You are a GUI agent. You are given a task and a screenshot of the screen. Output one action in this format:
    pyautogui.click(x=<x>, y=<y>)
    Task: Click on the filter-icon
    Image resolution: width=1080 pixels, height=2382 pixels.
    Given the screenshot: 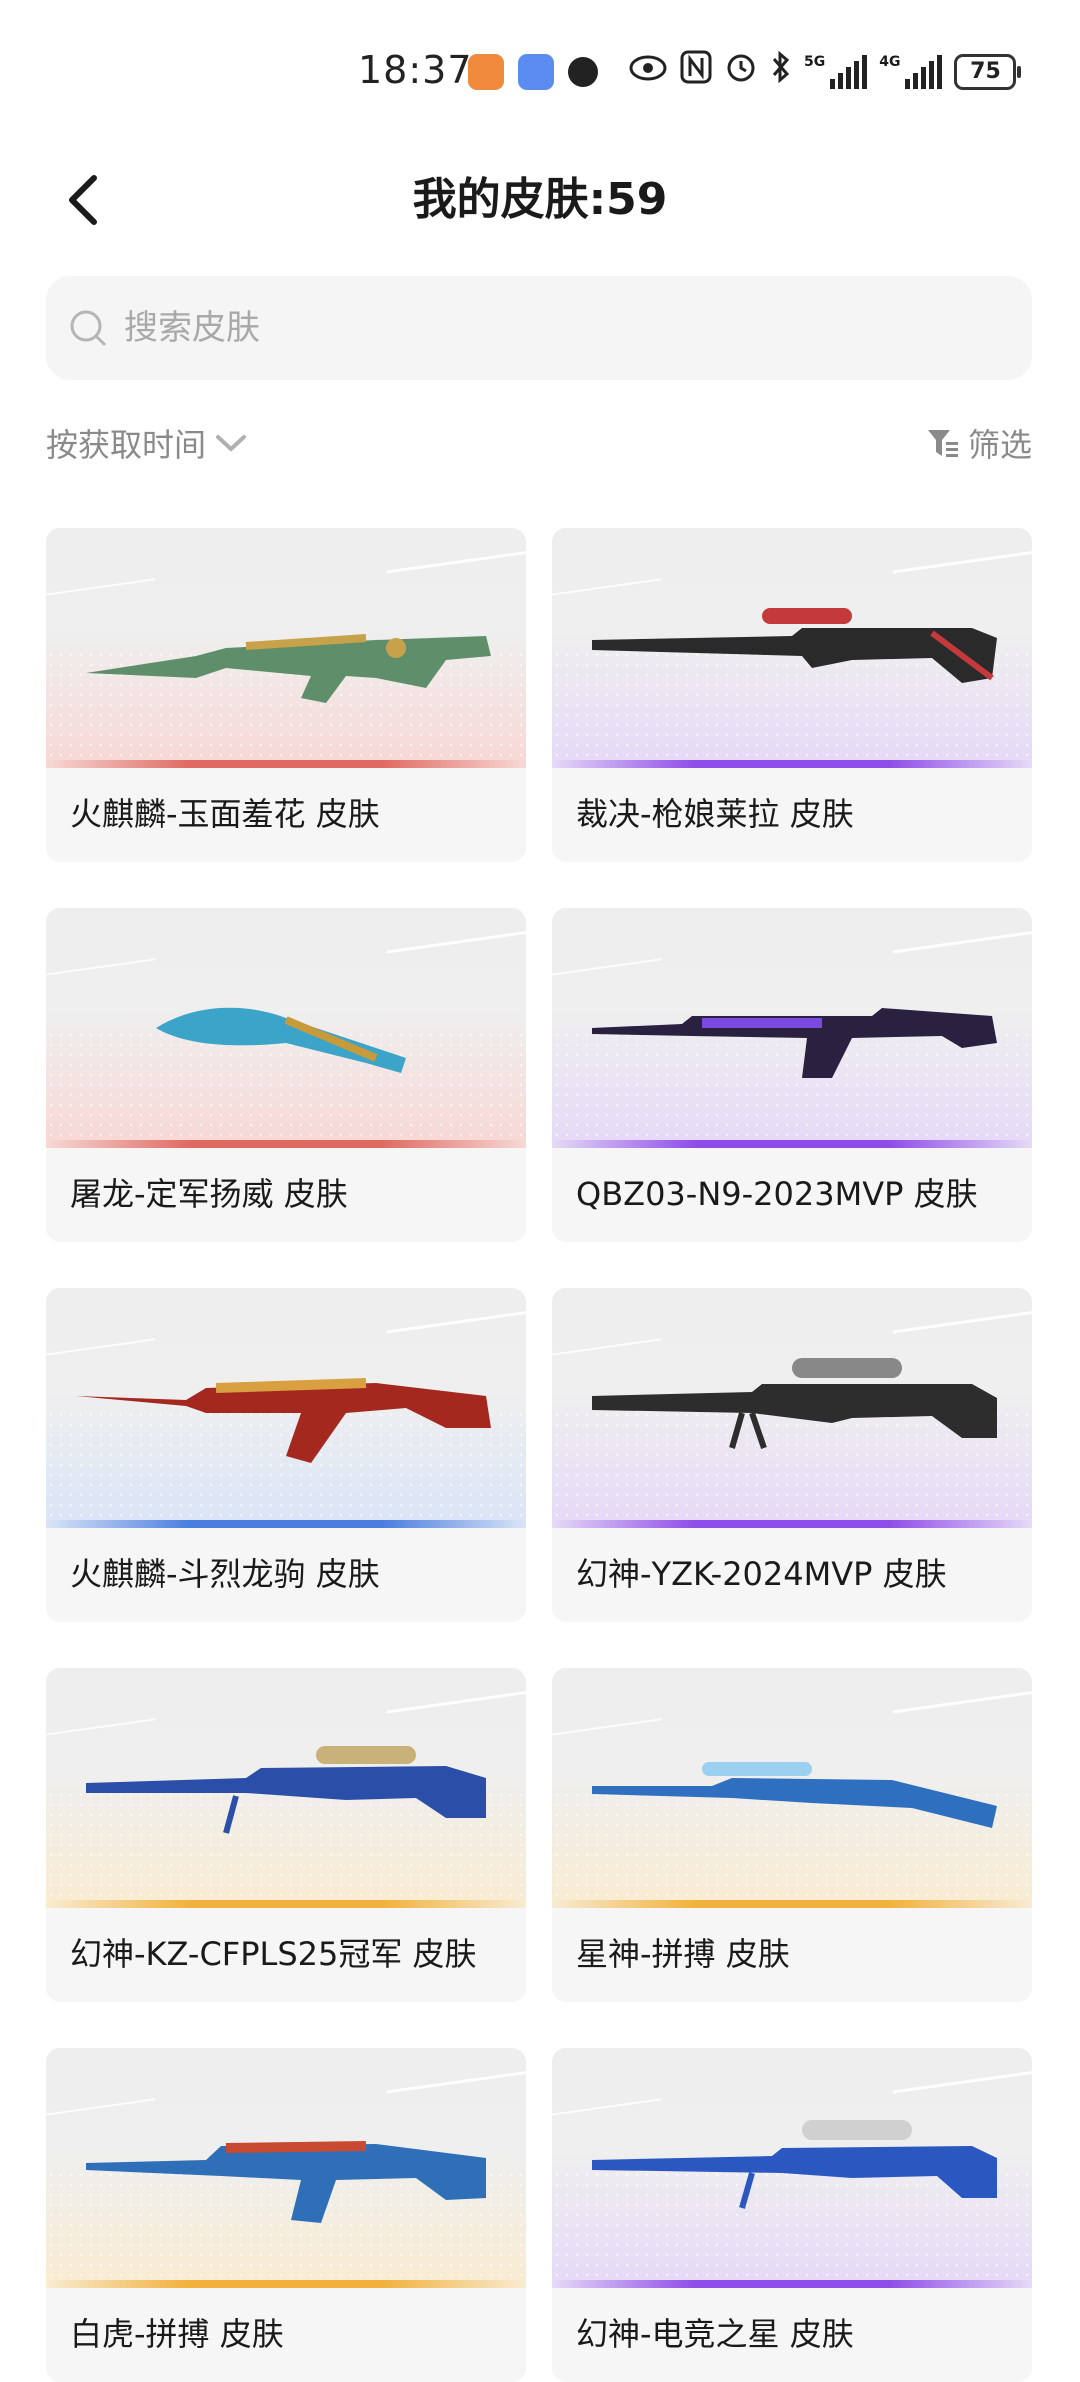 What is the action you would take?
    pyautogui.click(x=942, y=443)
    